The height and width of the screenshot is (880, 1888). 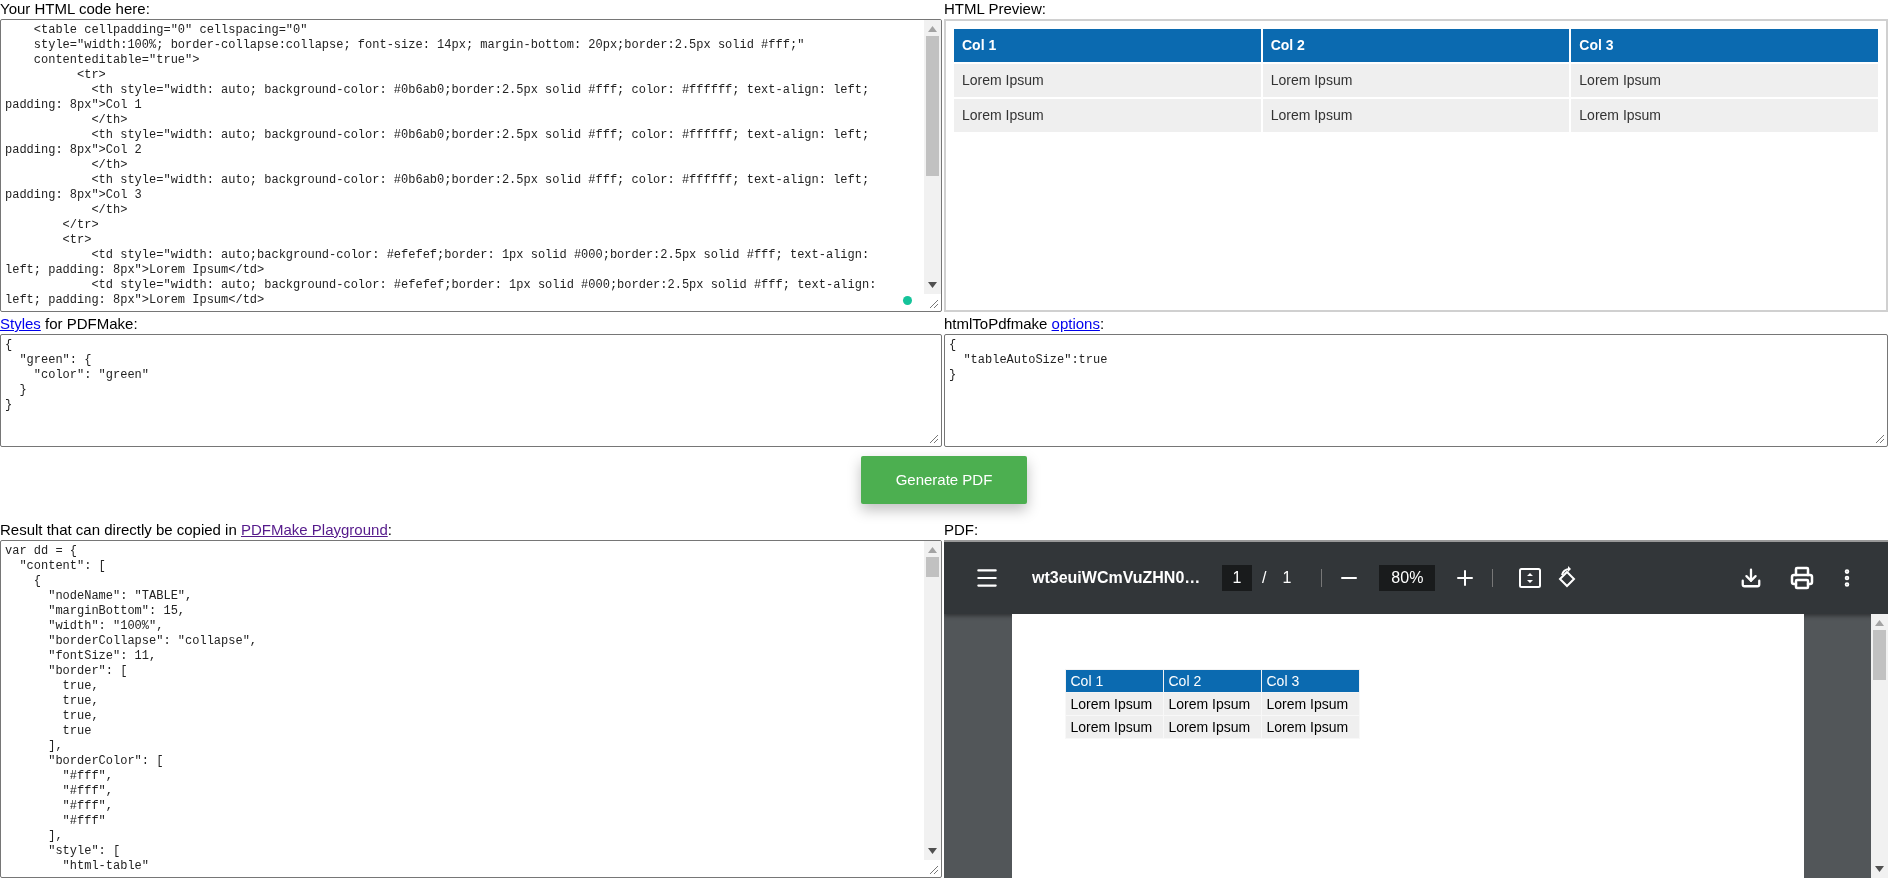 What do you see at coordinates (995, 9) in the screenshot?
I see `section-label: HTML Preview:` at bounding box center [995, 9].